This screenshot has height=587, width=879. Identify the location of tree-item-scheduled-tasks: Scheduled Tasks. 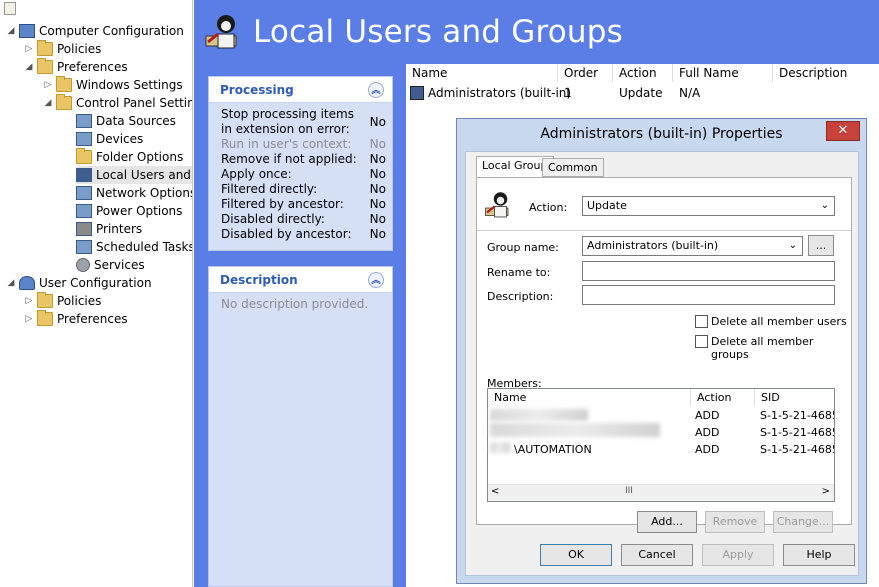
(134, 247).